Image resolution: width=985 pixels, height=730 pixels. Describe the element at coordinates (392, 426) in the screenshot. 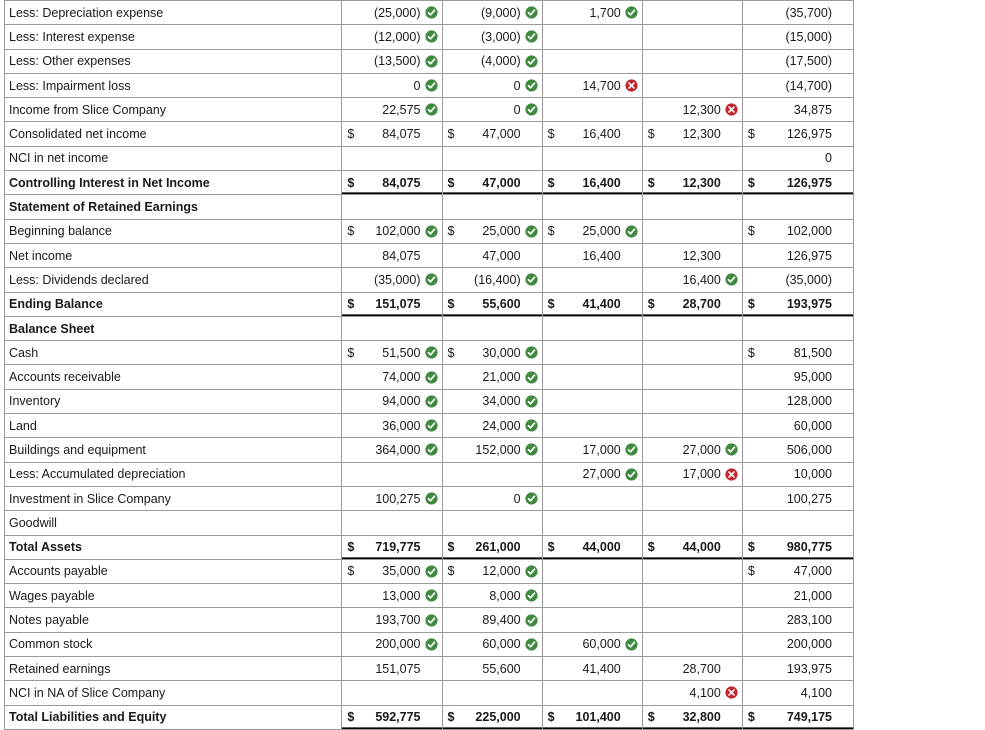

I see `table-cell: 36,000` at that location.